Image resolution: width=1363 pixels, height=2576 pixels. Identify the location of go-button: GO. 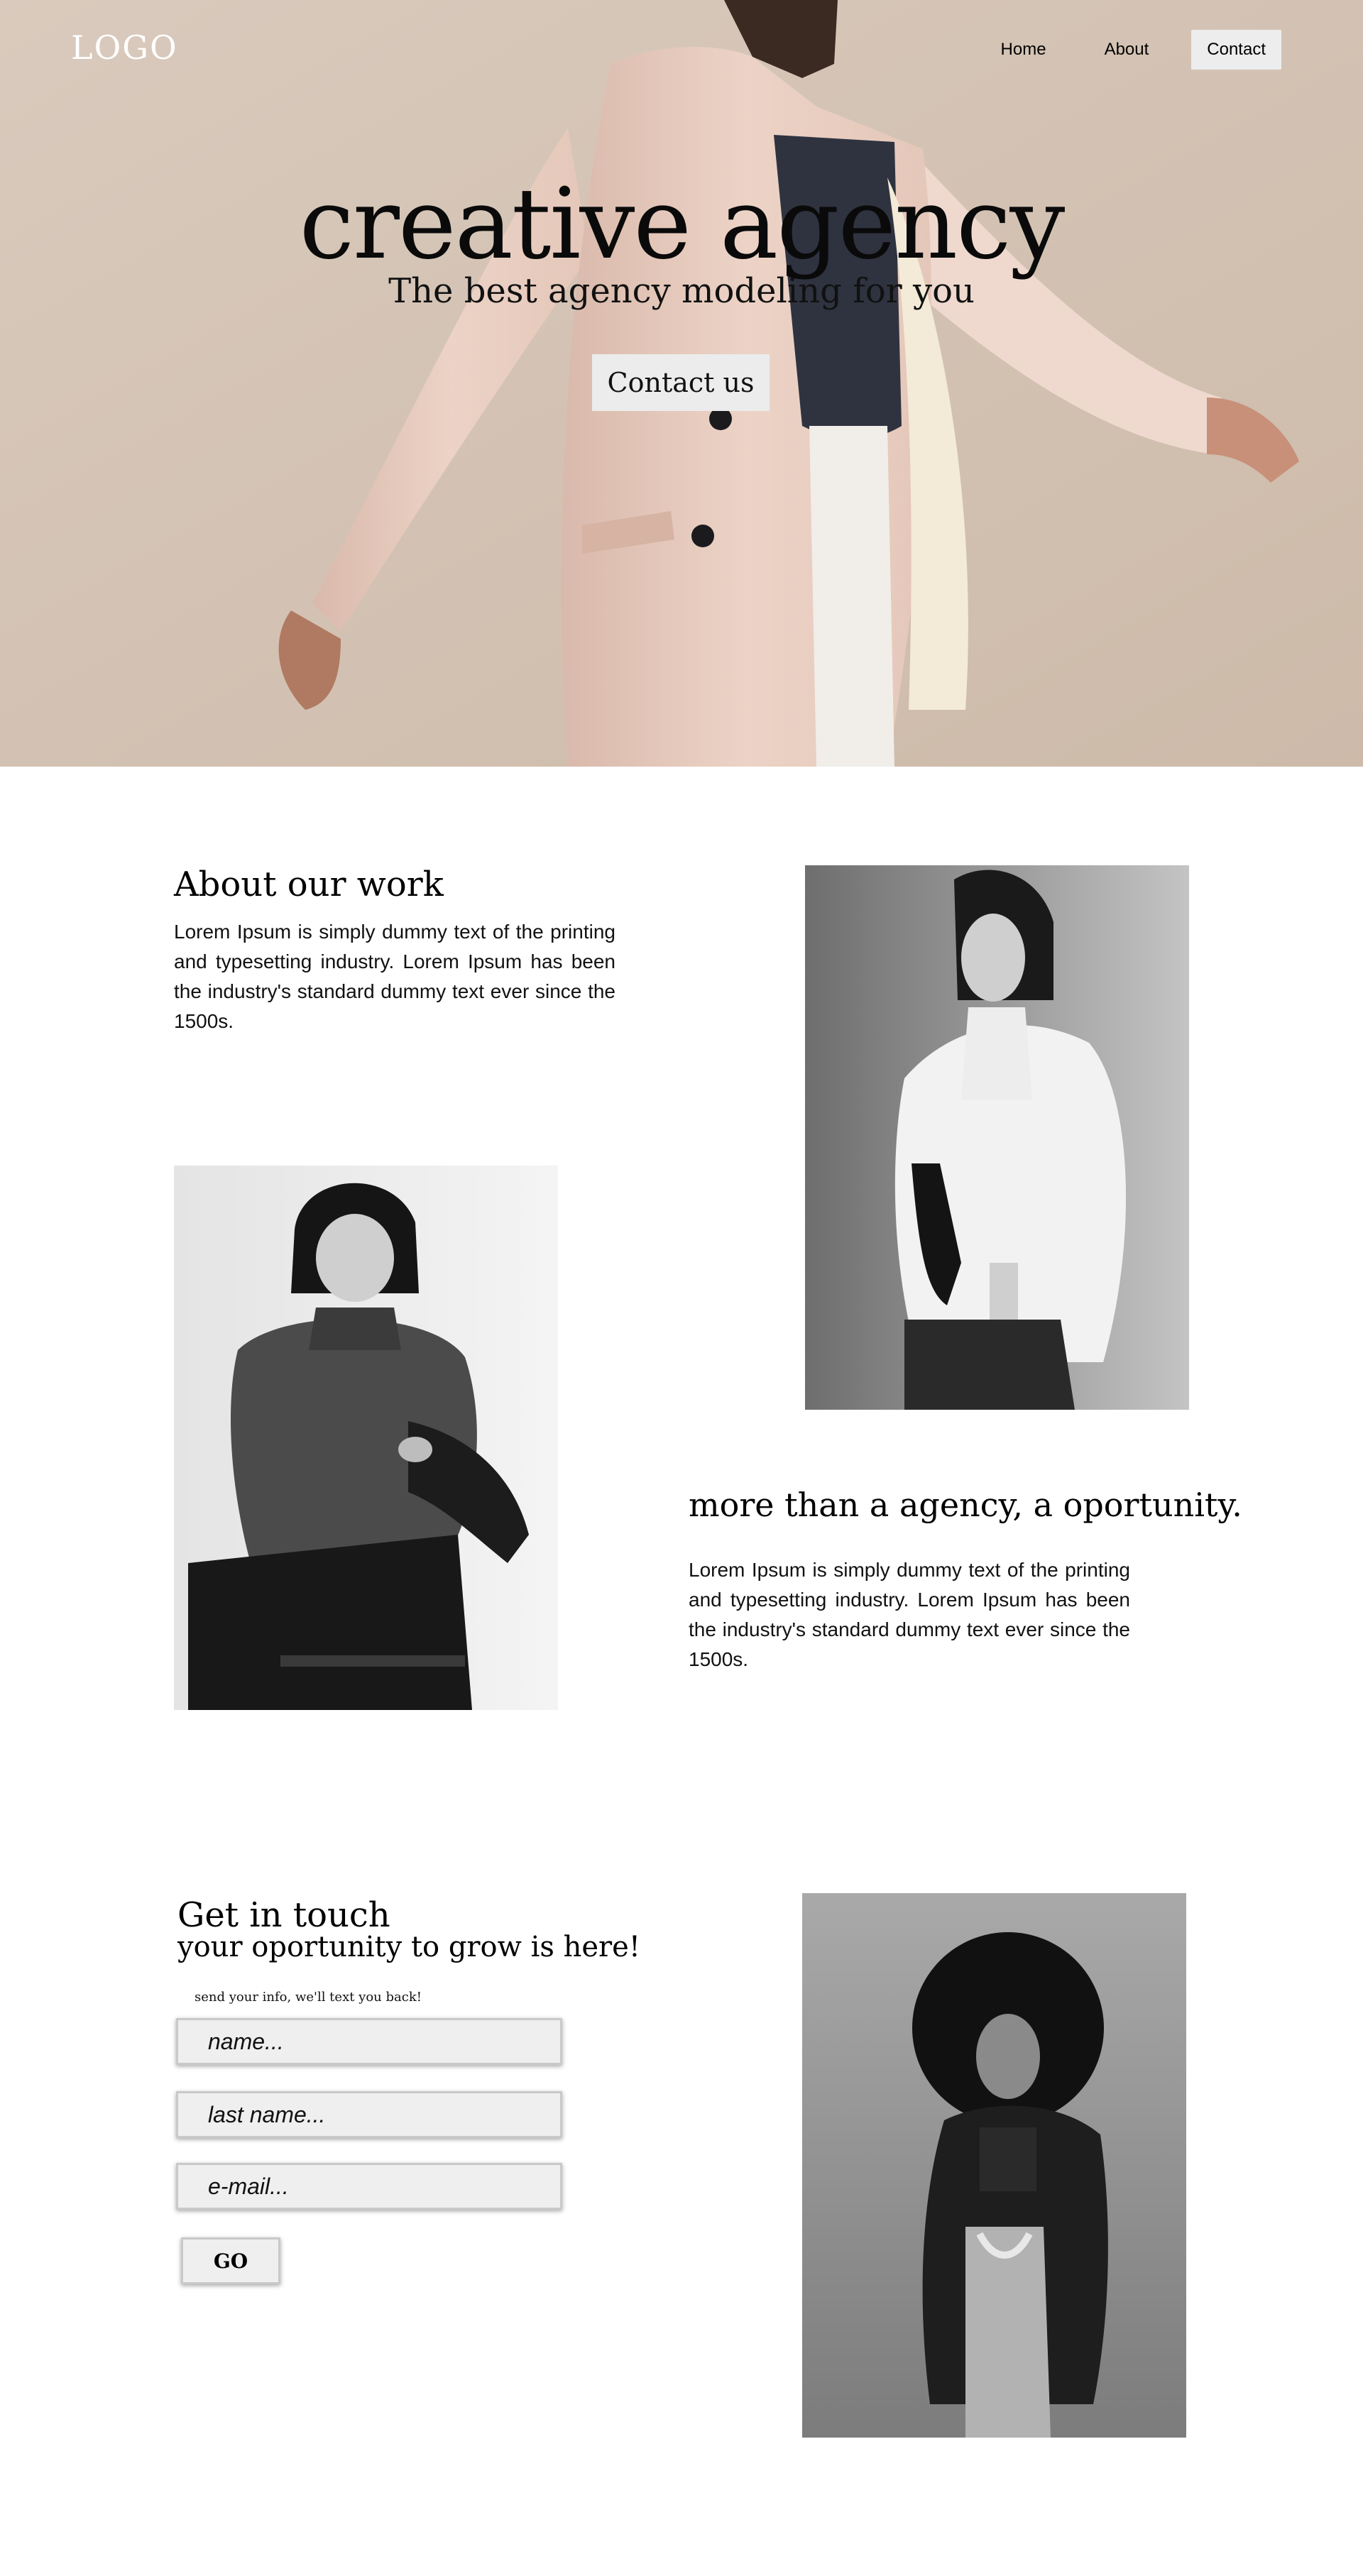
(230, 2260).